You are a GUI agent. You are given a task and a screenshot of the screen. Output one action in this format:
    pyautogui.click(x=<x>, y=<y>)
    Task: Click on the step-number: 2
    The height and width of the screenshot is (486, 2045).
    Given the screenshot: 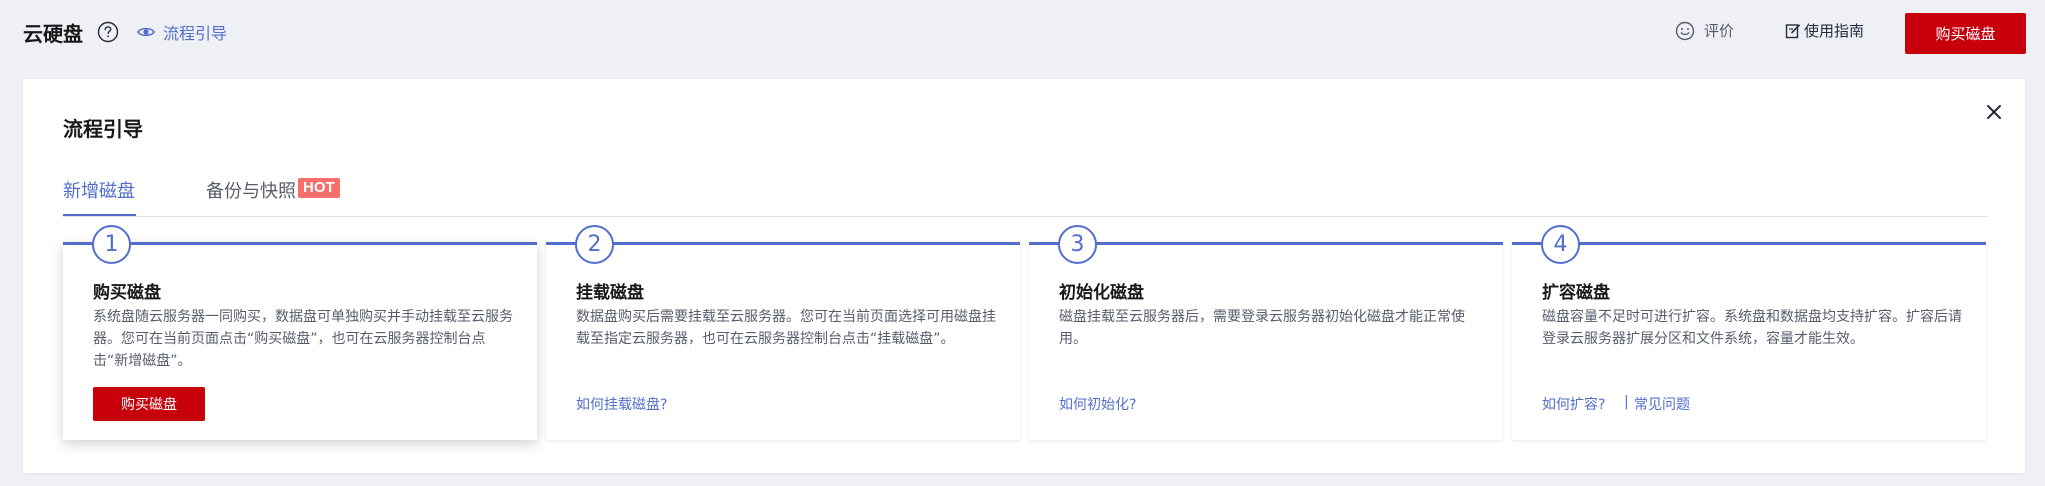 What is the action you would take?
    pyautogui.click(x=594, y=244)
    